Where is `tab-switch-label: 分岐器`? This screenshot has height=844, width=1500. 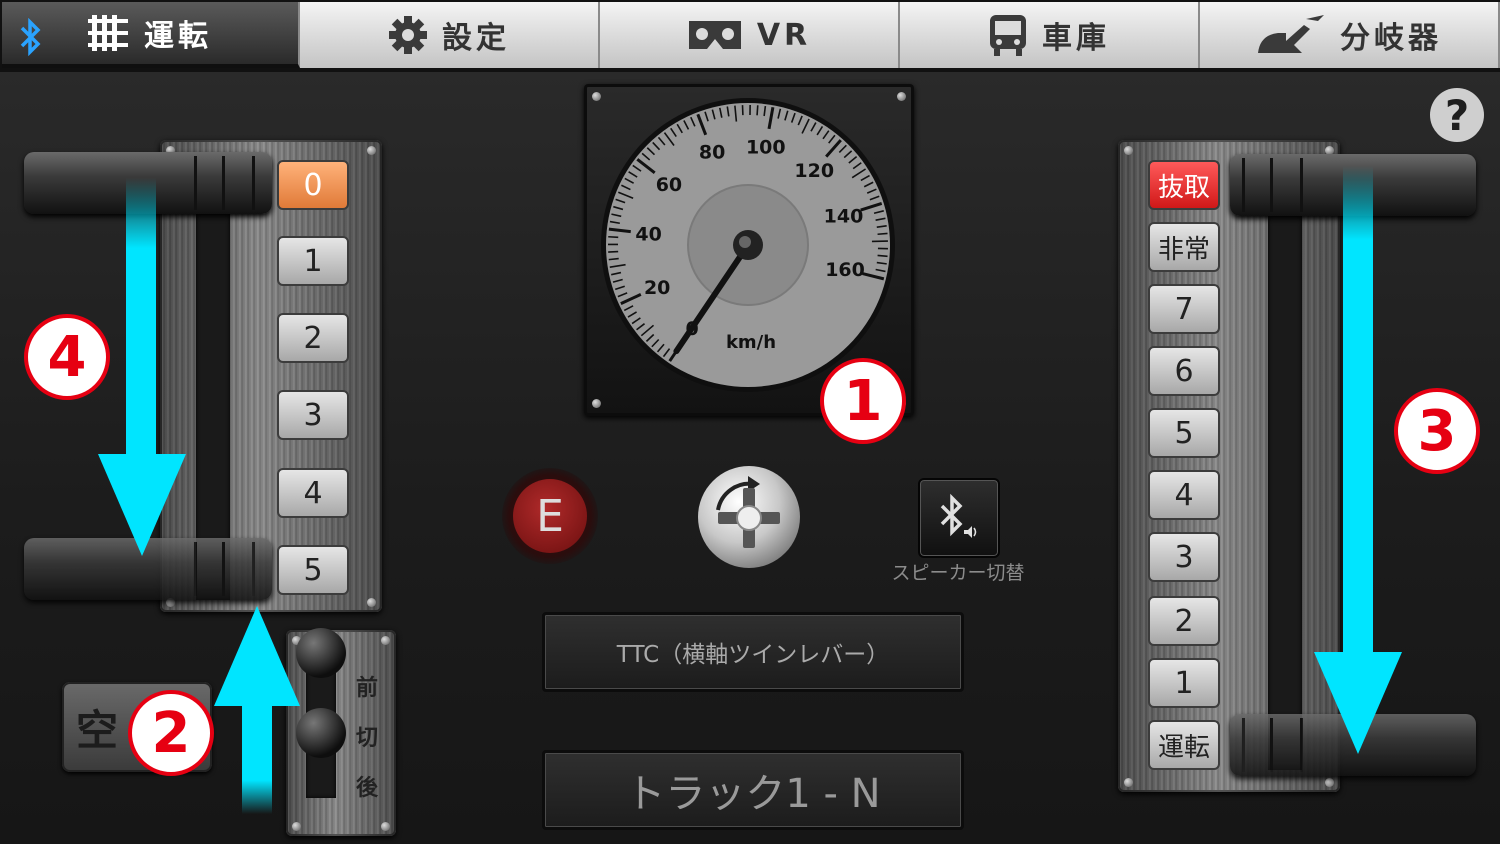 tab-switch-label: 分岐器 is located at coordinates (1391, 38).